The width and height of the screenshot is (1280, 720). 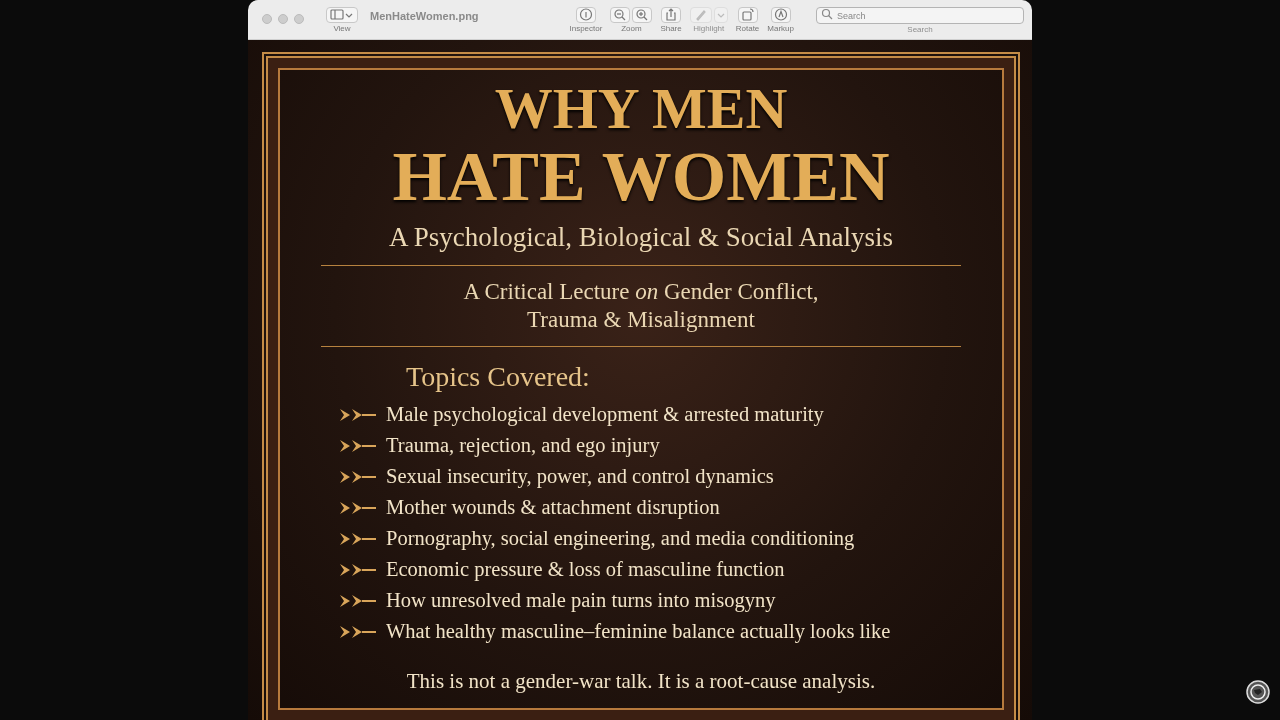 I want to click on topic-item: Sexual insecurity, power, and control dynamics, so click(x=580, y=476).